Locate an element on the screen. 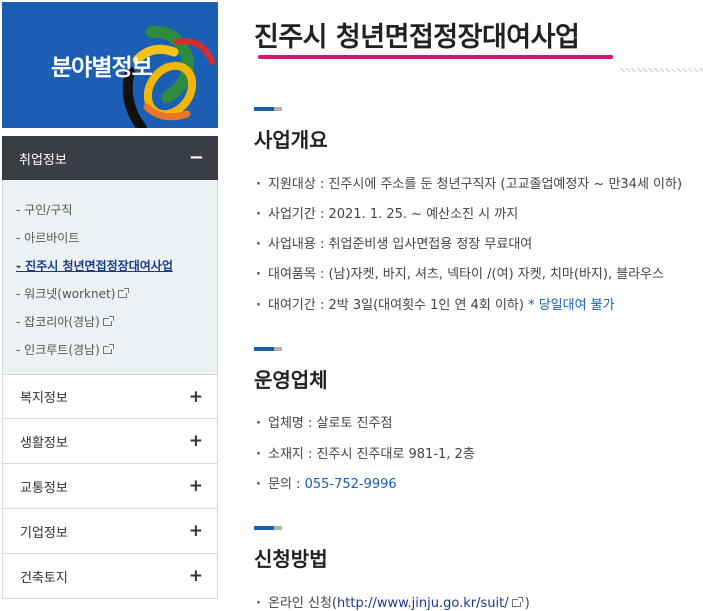 The width and height of the screenshot is (703, 611). title-underline is located at coordinates (435, 57).